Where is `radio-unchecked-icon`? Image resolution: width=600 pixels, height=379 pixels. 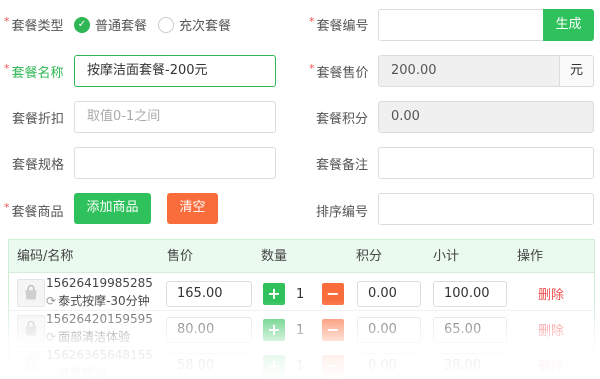
radio-unchecked-icon is located at coordinates (166, 24).